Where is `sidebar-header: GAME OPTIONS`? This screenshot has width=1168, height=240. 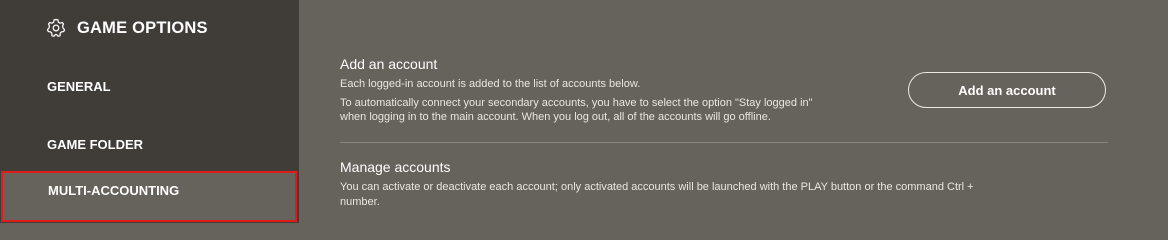 sidebar-header: GAME OPTIONS is located at coordinates (127, 28).